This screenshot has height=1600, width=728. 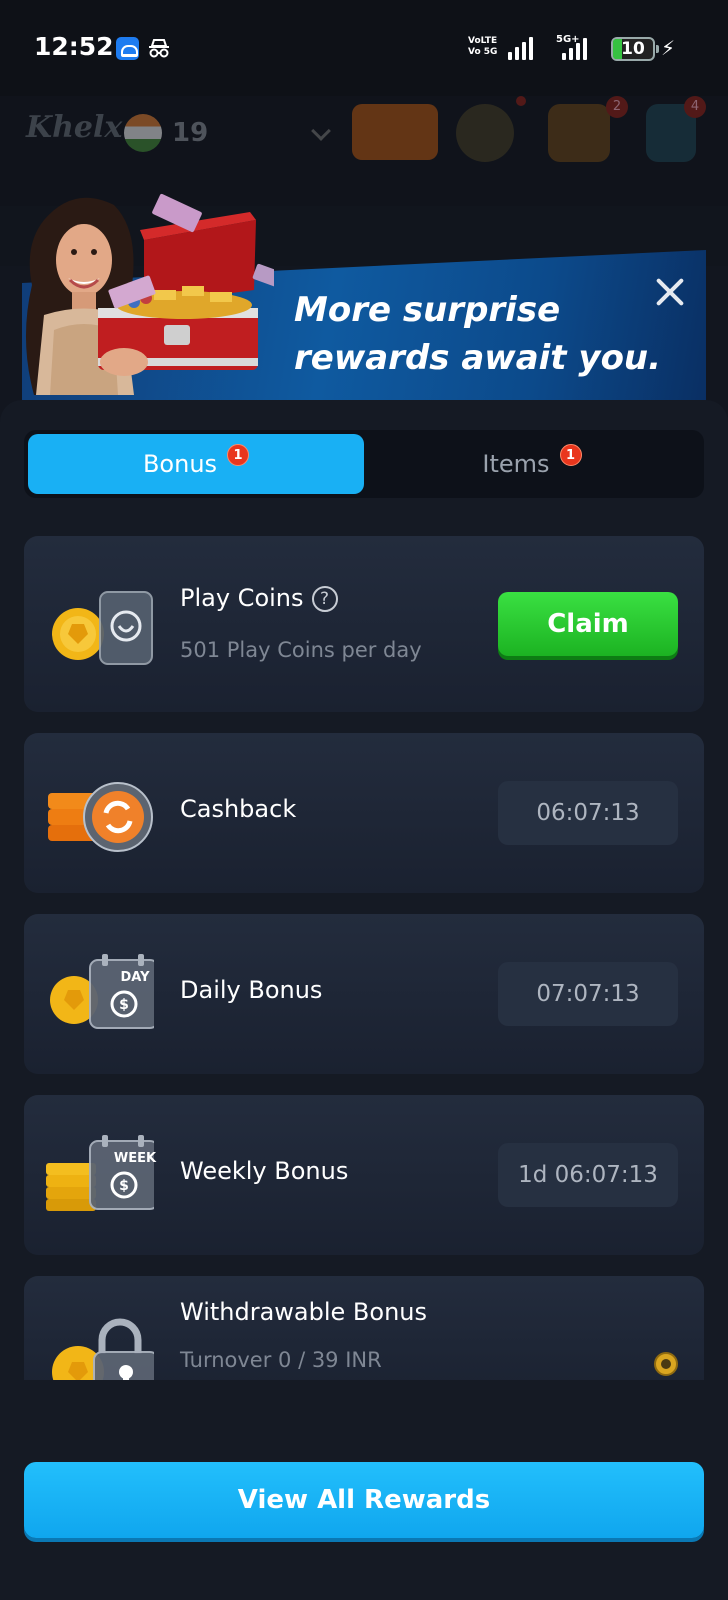 What do you see at coordinates (483, 46) in the screenshot?
I see `network-label: VoLTE Vo 5G` at bounding box center [483, 46].